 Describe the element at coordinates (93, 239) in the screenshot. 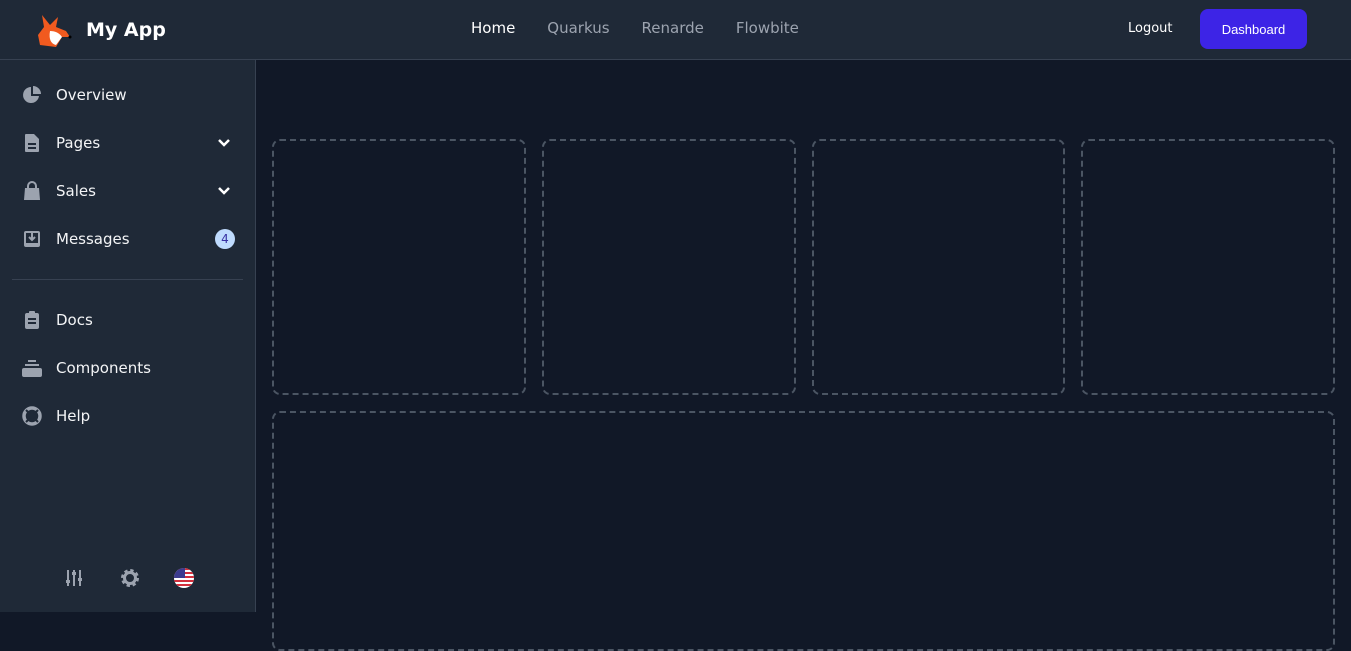

I see `sidebar-item-label: Messages` at that location.